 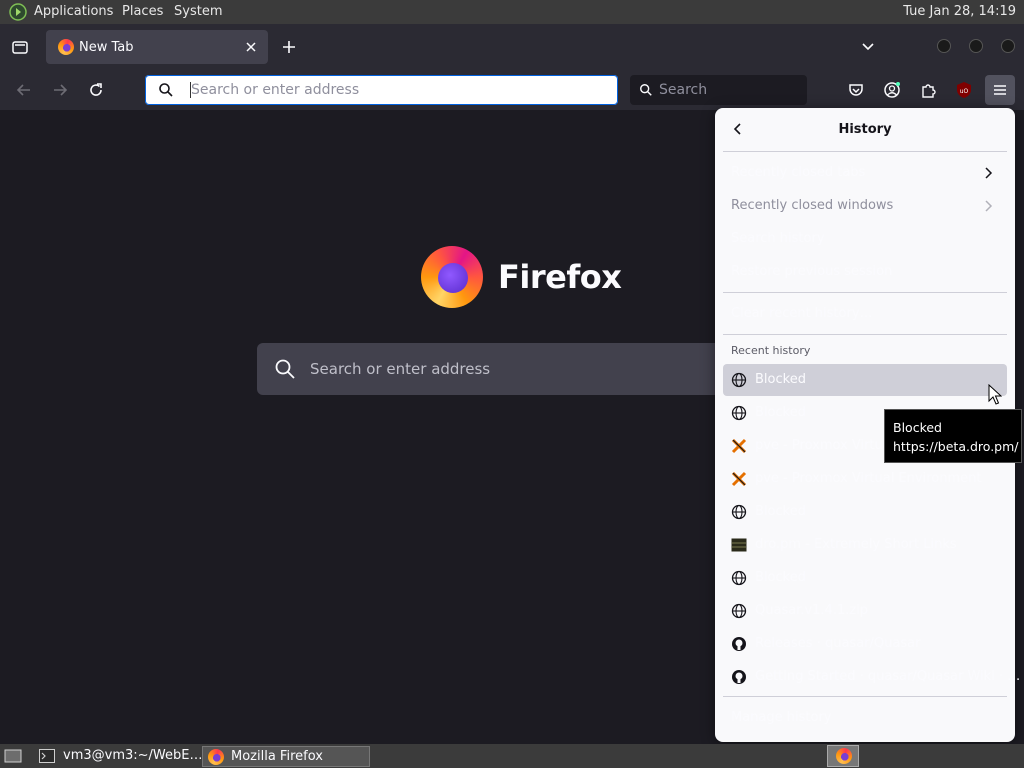 What do you see at coordinates (739, 545) in the screenshot?
I see `dropm-icon` at bounding box center [739, 545].